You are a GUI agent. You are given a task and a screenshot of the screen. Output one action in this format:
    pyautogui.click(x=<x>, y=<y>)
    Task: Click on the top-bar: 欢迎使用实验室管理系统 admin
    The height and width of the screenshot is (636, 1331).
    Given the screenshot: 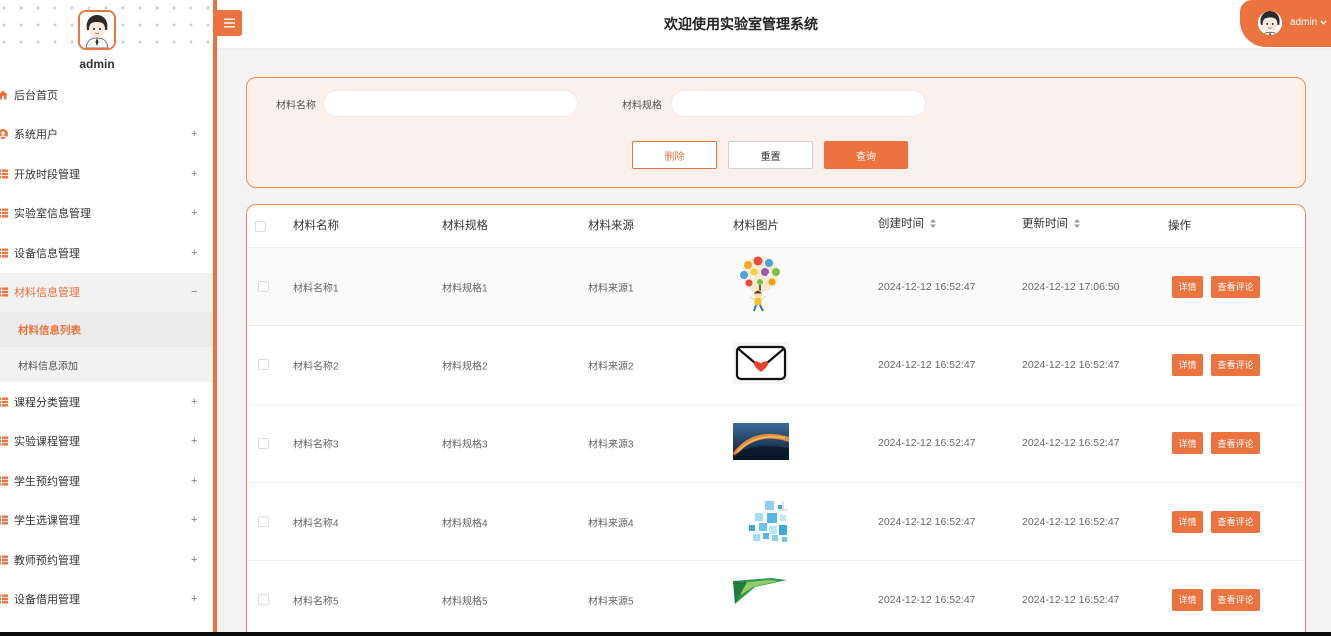 What is the action you would take?
    pyautogui.click(x=774, y=24)
    